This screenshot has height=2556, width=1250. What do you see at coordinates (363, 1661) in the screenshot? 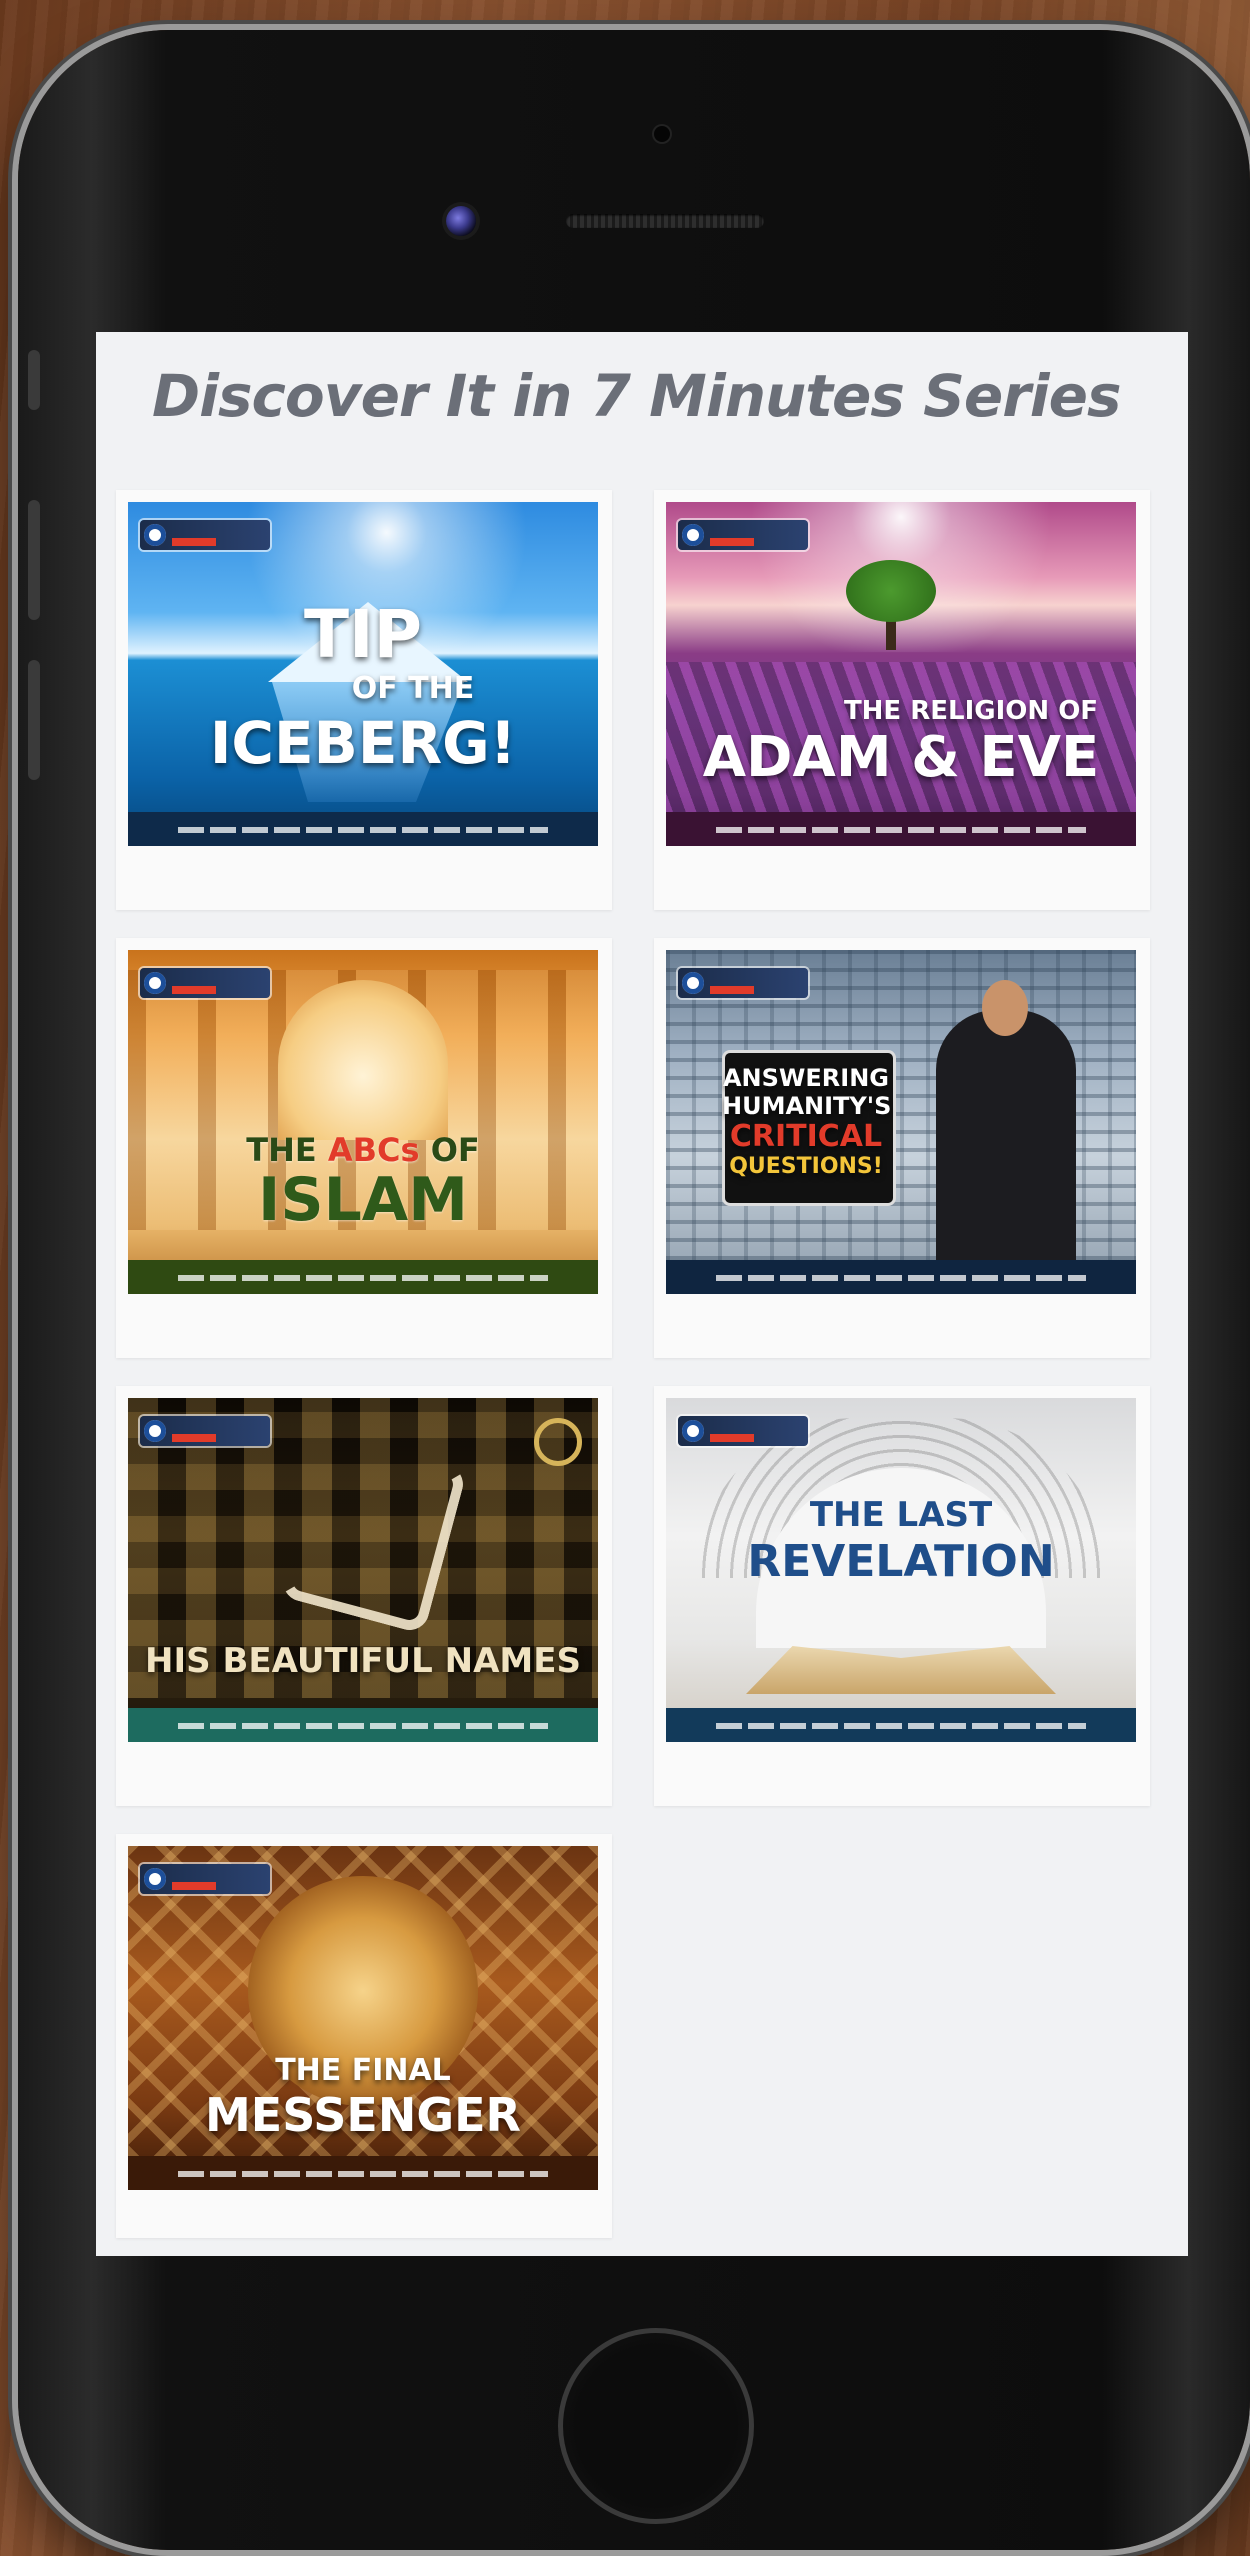
I see `cover-title-line: HIS BEAUTIFUL NAMES` at bounding box center [363, 1661].